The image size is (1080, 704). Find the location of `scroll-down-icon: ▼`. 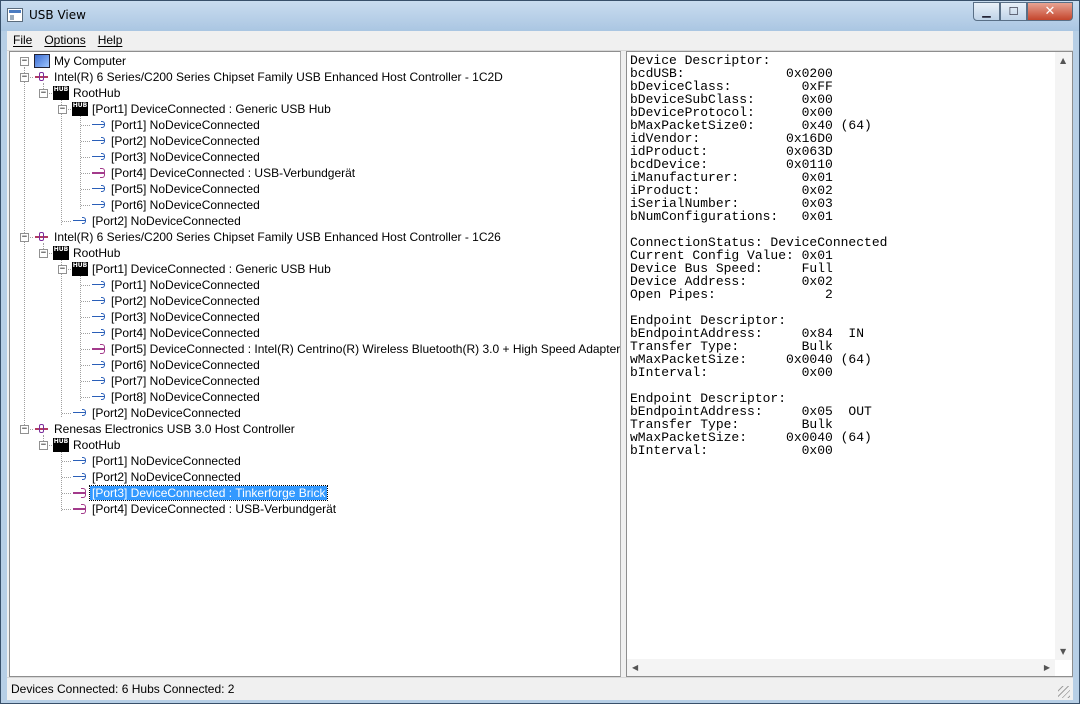

scroll-down-icon: ▼ is located at coordinates (1063, 651).